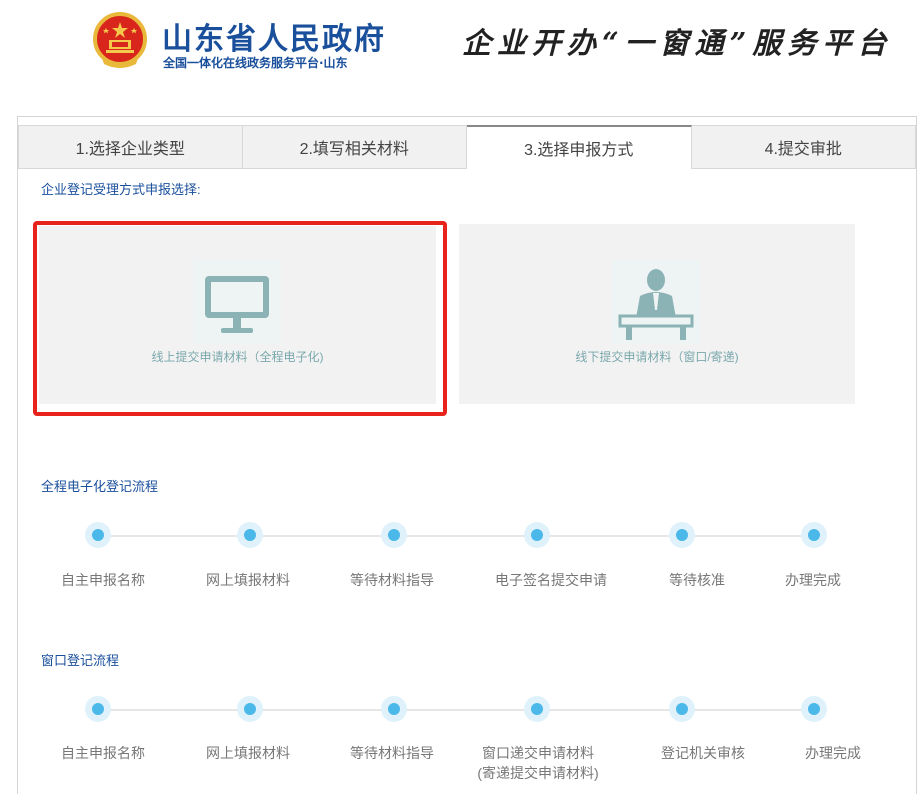  Describe the element at coordinates (703, 753) in the screenshot. I see `window-step-label: 登记机关审核` at that location.